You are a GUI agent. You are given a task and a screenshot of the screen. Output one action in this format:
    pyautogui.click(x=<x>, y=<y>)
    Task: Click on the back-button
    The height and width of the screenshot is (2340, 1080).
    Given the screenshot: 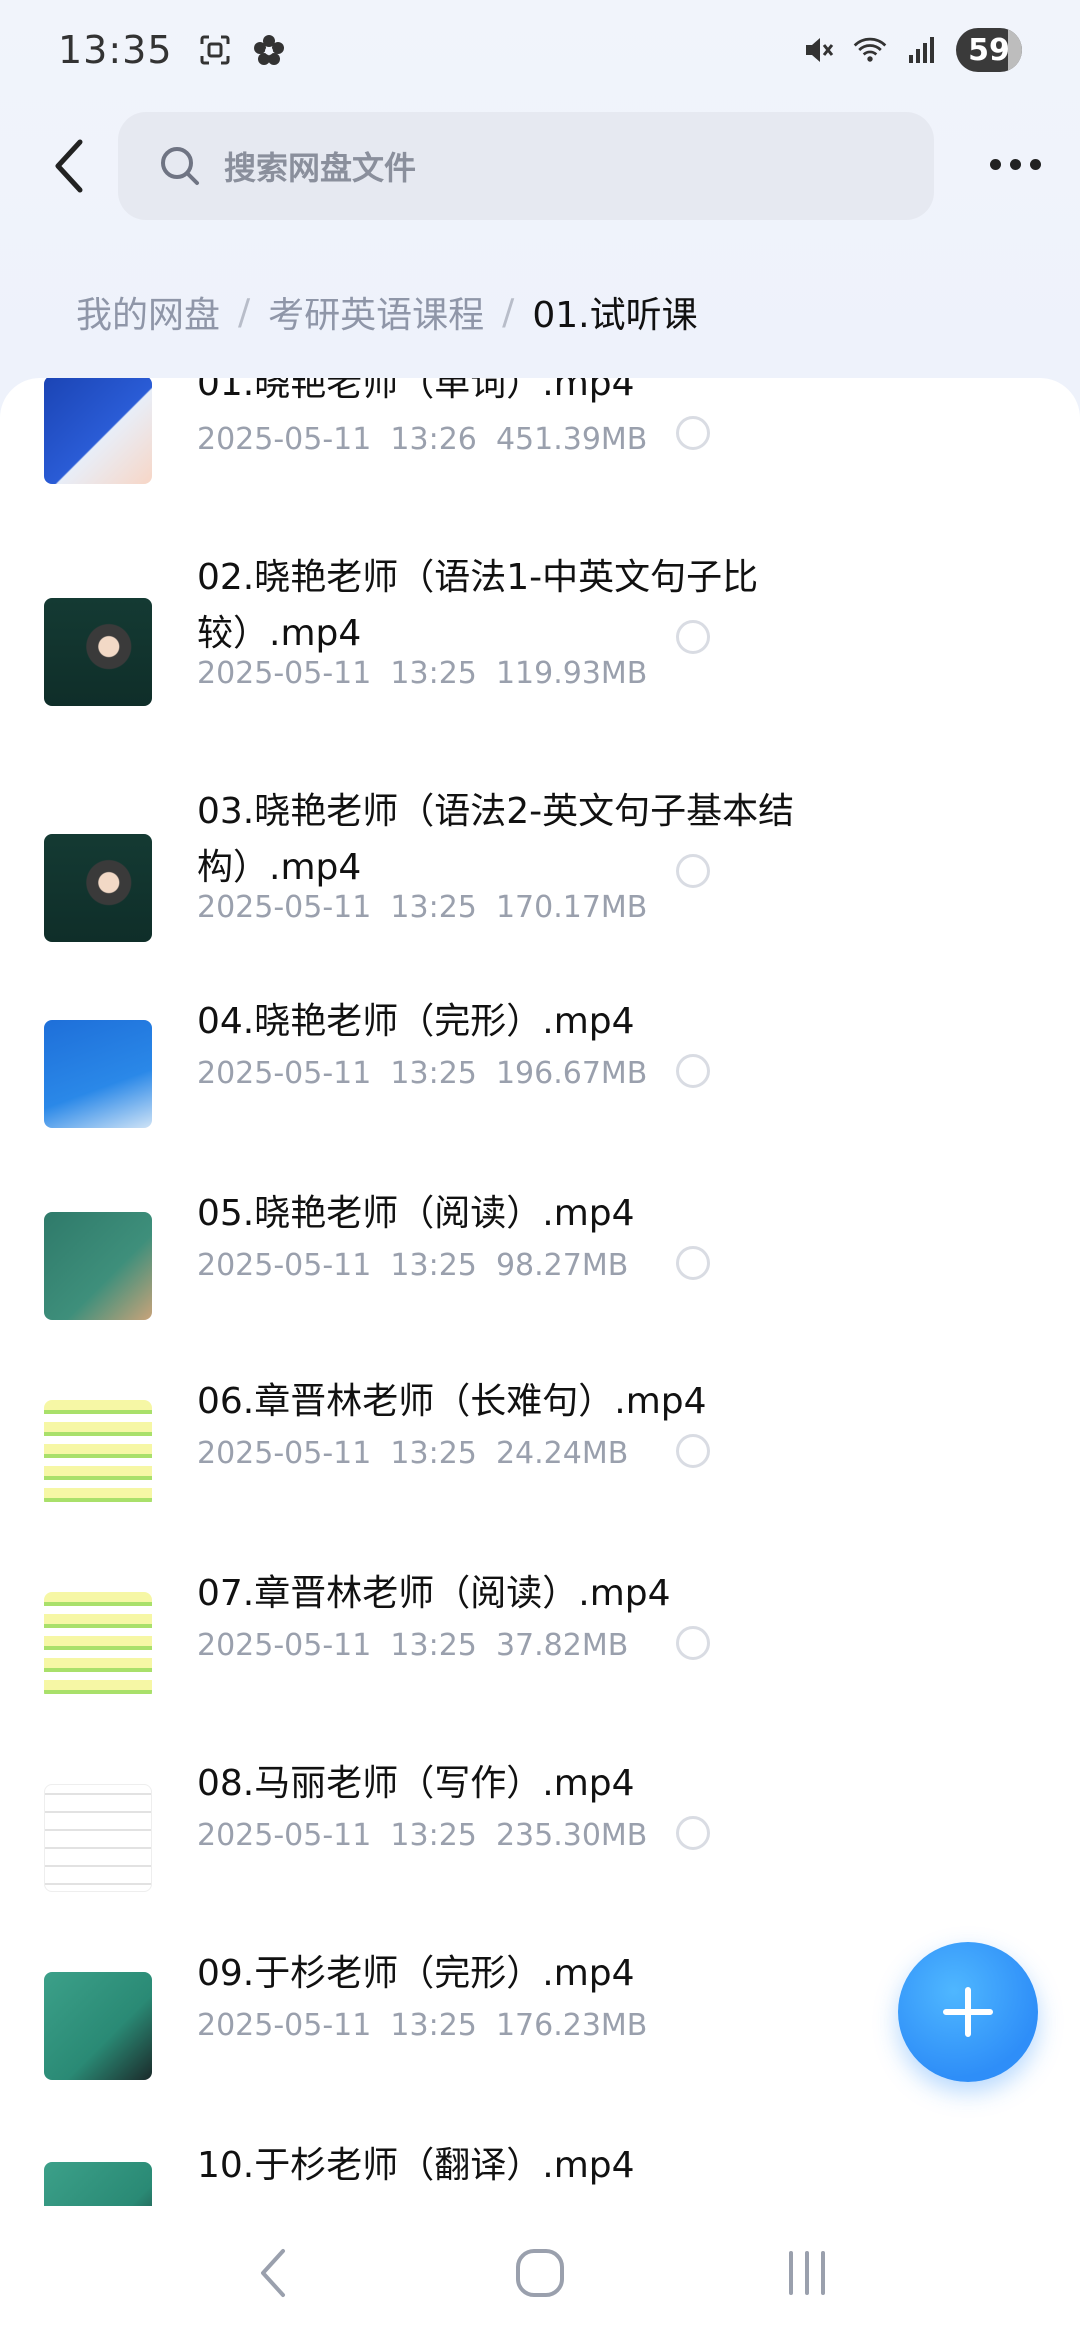 What is the action you would take?
    pyautogui.click(x=70, y=166)
    